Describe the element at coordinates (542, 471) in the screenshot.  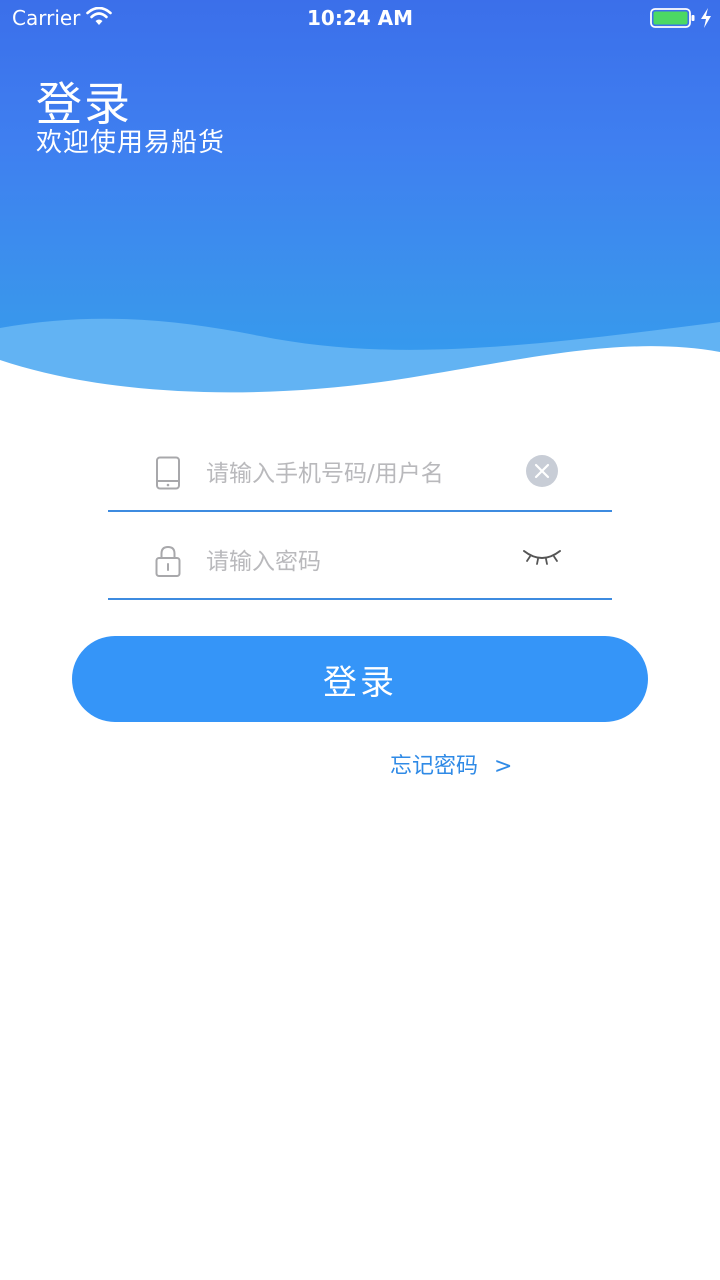
I see `clear-icon` at that location.